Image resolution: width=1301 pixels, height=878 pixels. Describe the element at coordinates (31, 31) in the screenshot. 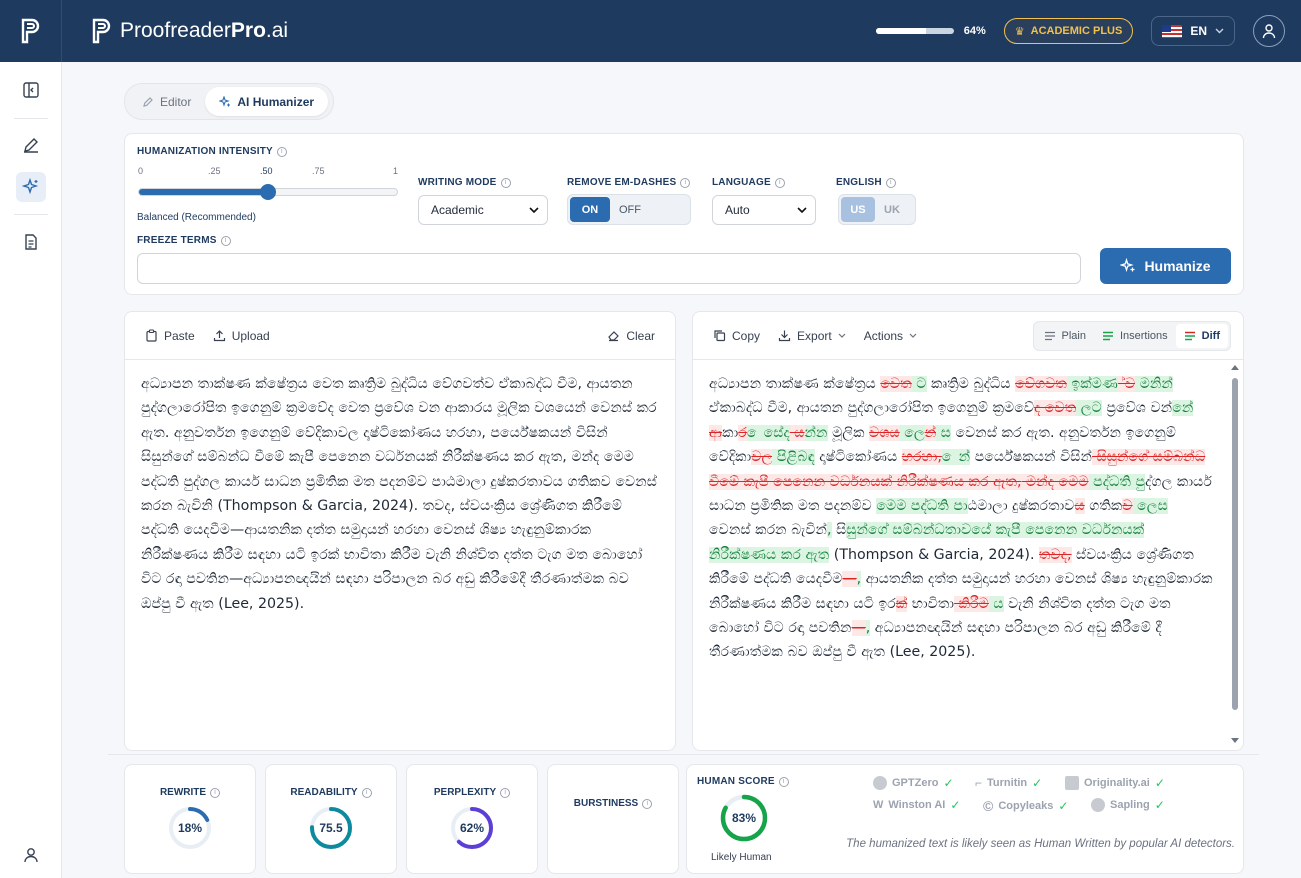

I see `app-icon` at that location.